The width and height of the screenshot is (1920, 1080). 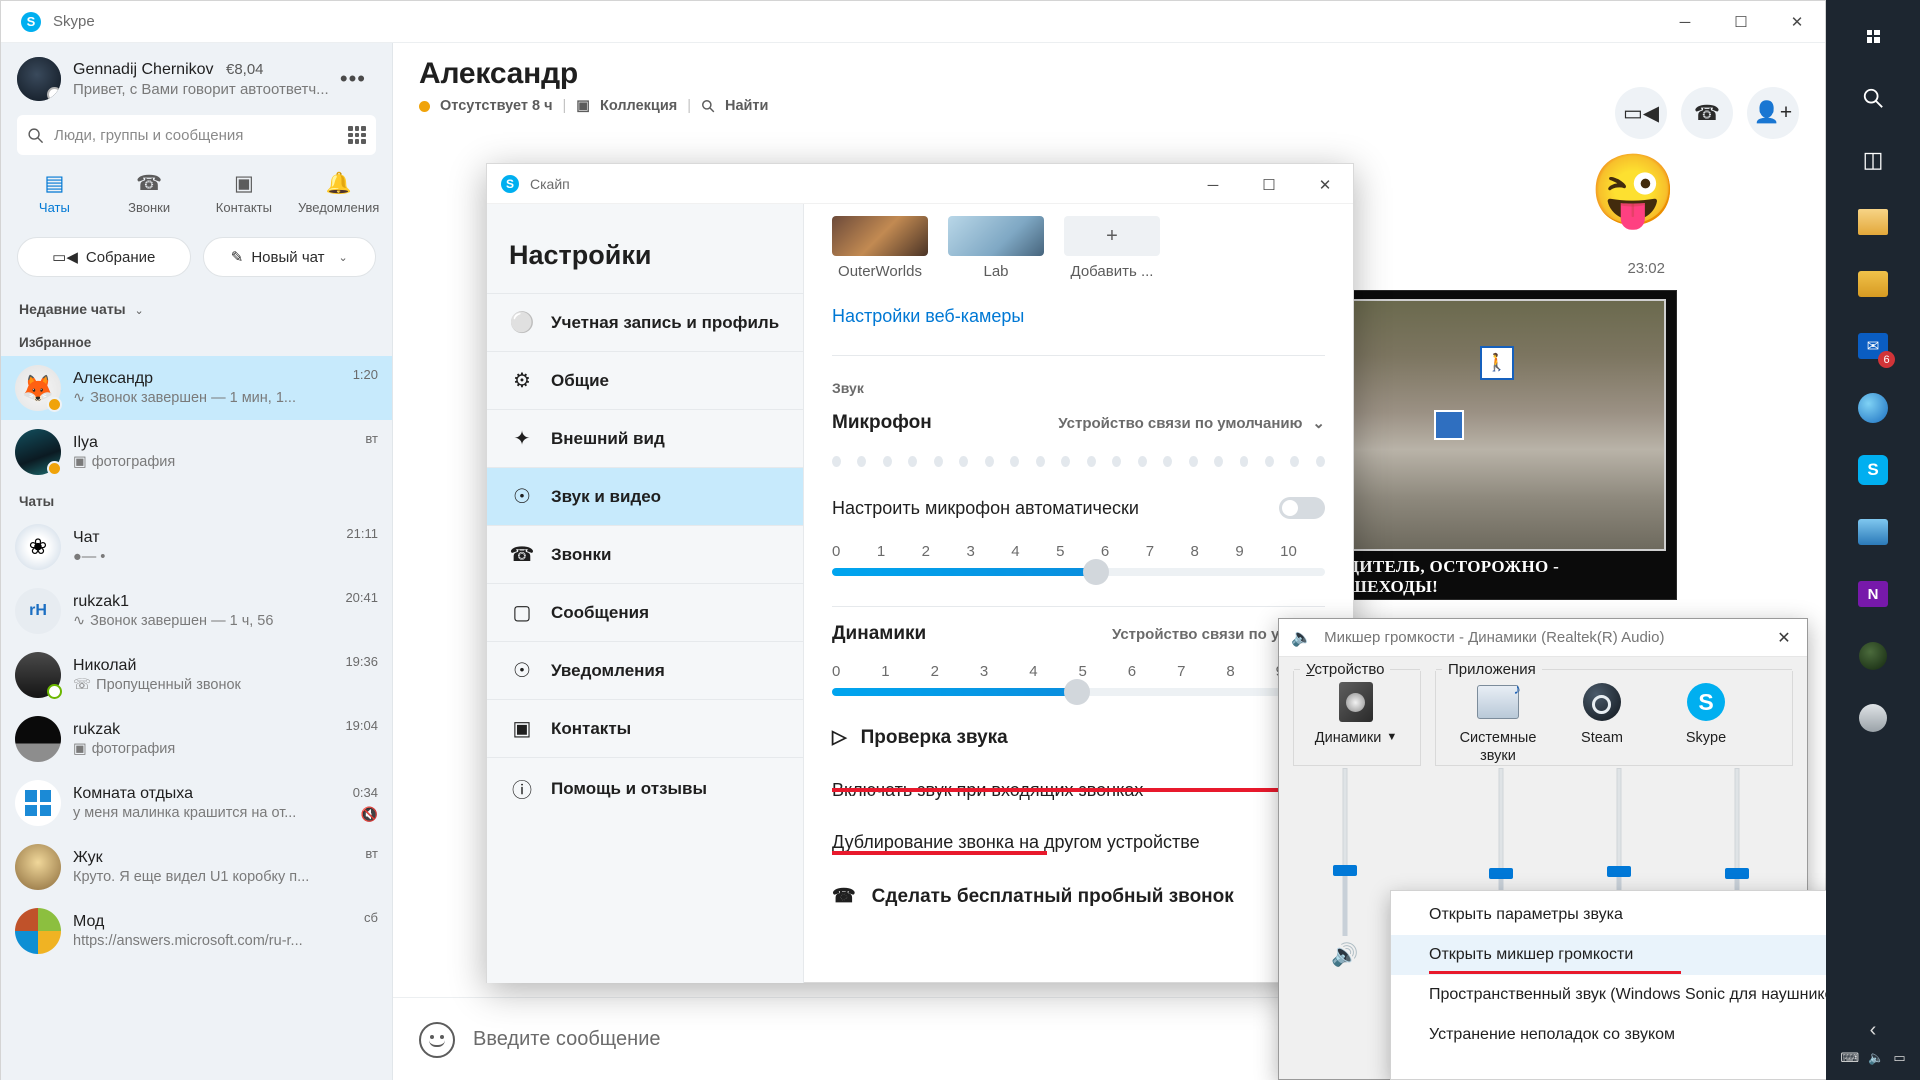 What do you see at coordinates (1302, 508) in the screenshot?
I see `auto-mic-toggle` at bounding box center [1302, 508].